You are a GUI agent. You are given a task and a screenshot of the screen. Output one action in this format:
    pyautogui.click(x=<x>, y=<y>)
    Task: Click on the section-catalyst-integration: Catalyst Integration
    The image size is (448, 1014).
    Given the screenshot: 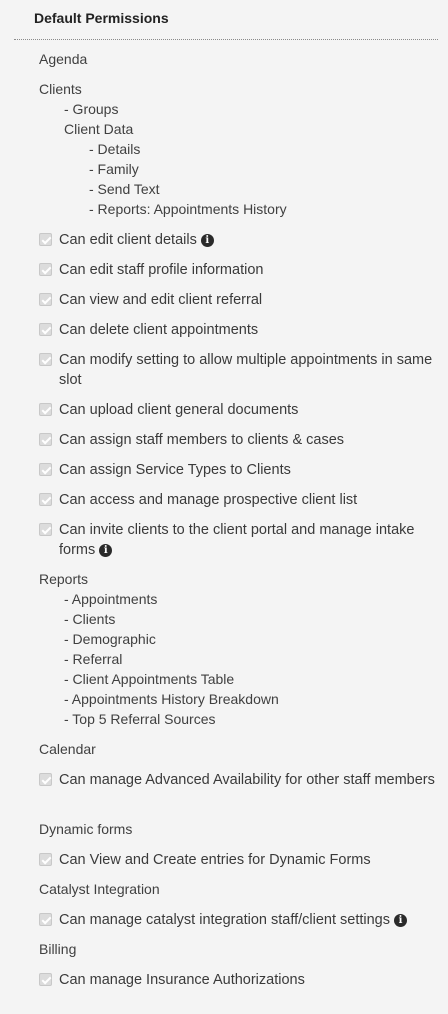 What is the action you would take?
    pyautogui.click(x=99, y=889)
    